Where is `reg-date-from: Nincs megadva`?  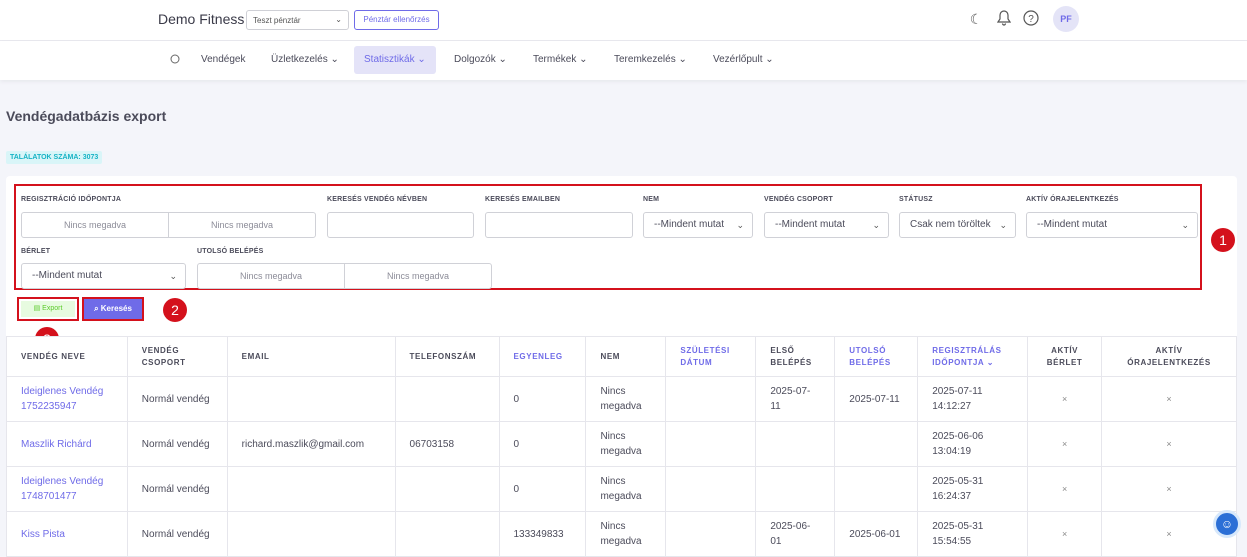
reg-date-from: Nincs megadva is located at coordinates (95, 225).